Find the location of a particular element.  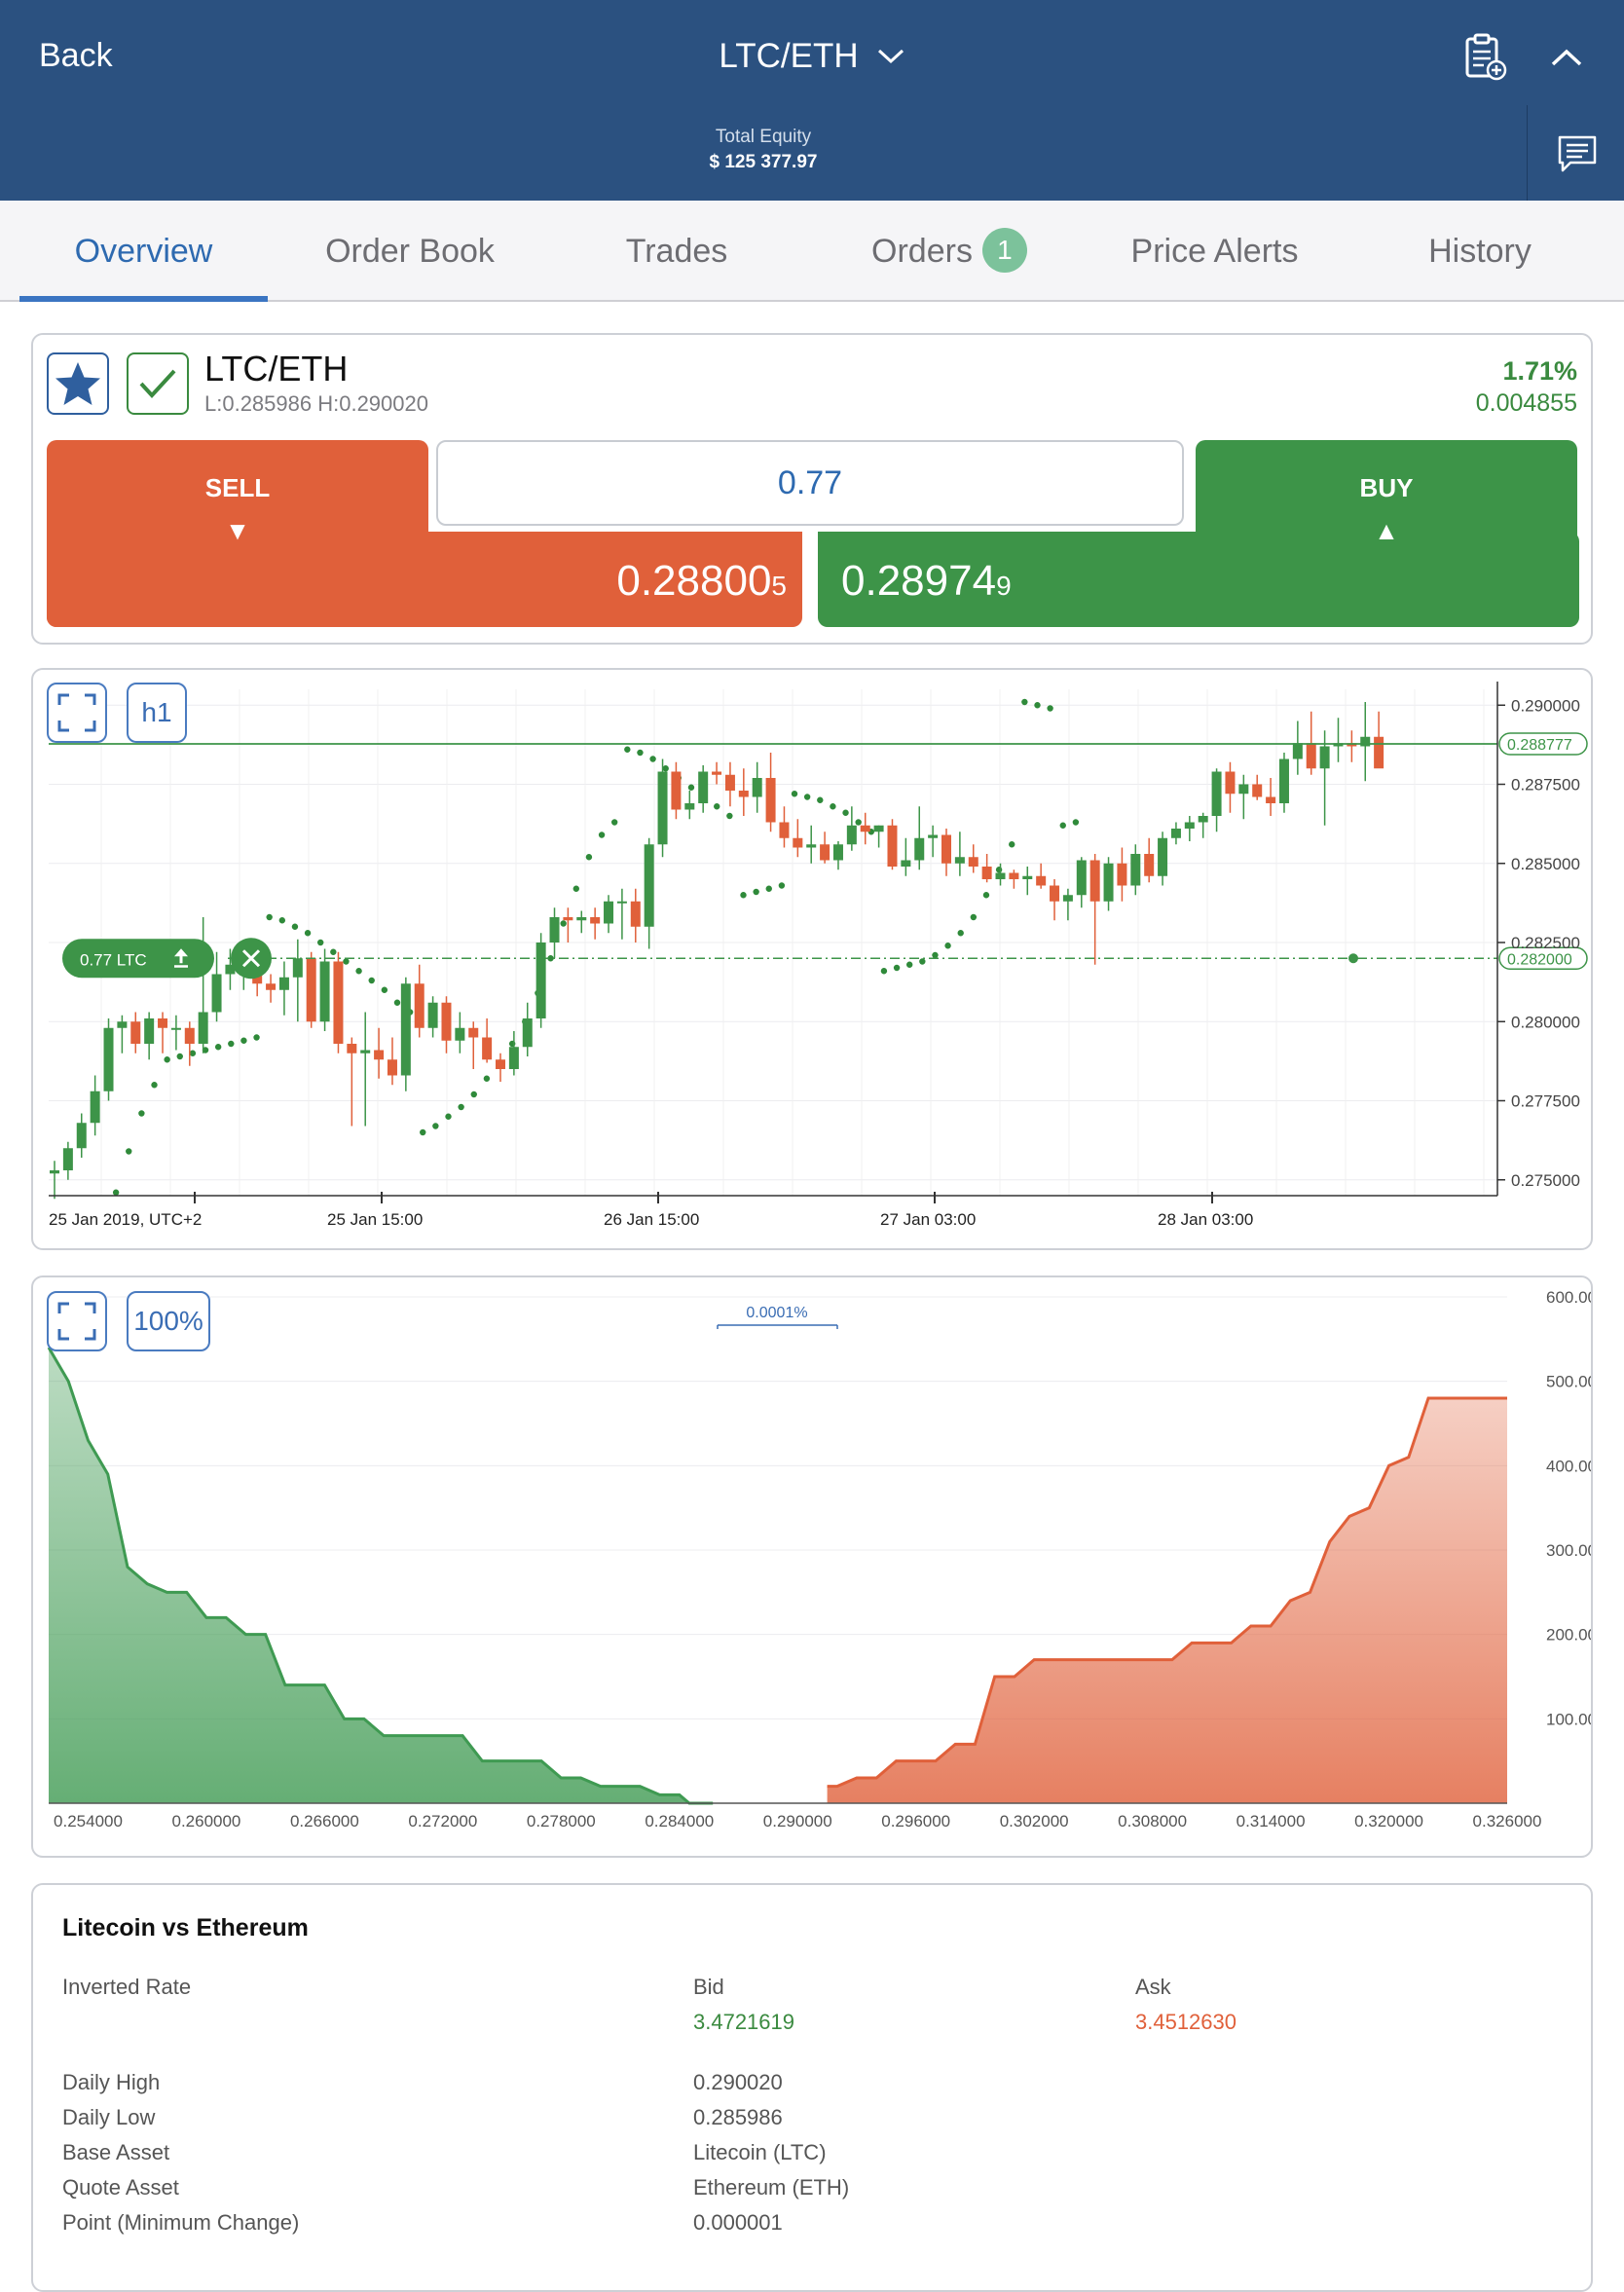

one-click-trading-toggle is located at coordinates (158, 383).